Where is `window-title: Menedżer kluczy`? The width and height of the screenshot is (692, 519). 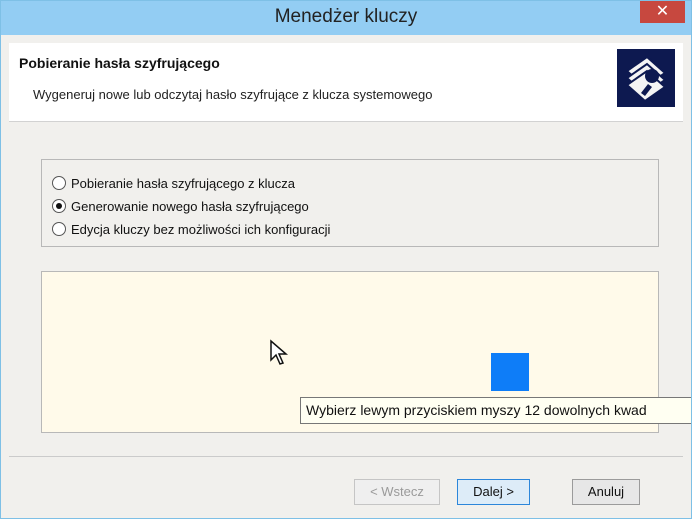
window-title: Menedżer kluczy is located at coordinates (346, 16).